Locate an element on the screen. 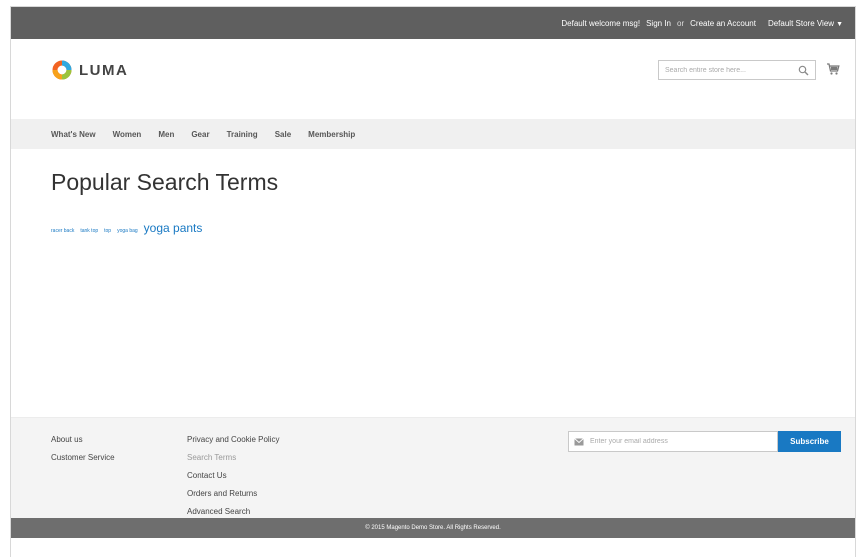  logo: LUMA is located at coordinates (89, 70).